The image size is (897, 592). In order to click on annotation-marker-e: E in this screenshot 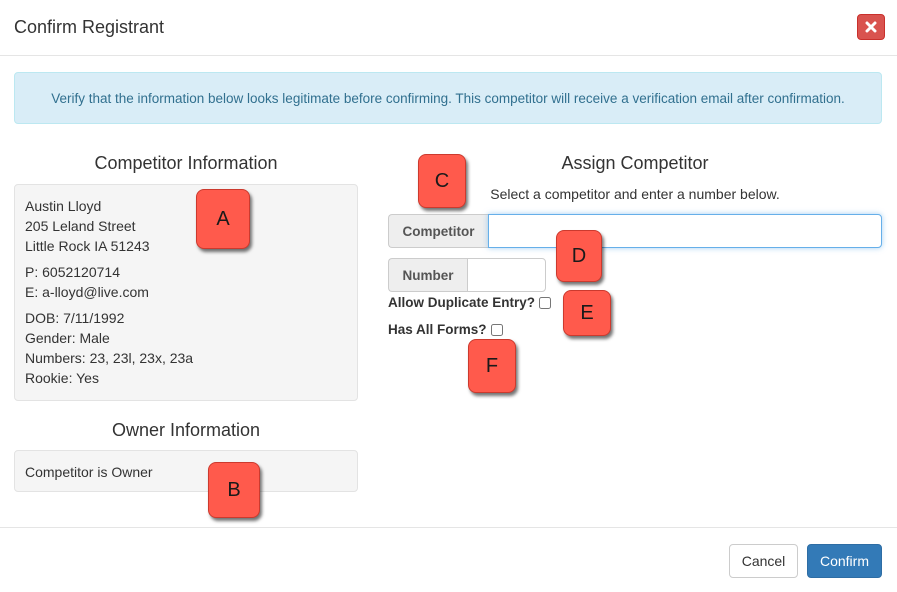, I will do `click(587, 313)`.